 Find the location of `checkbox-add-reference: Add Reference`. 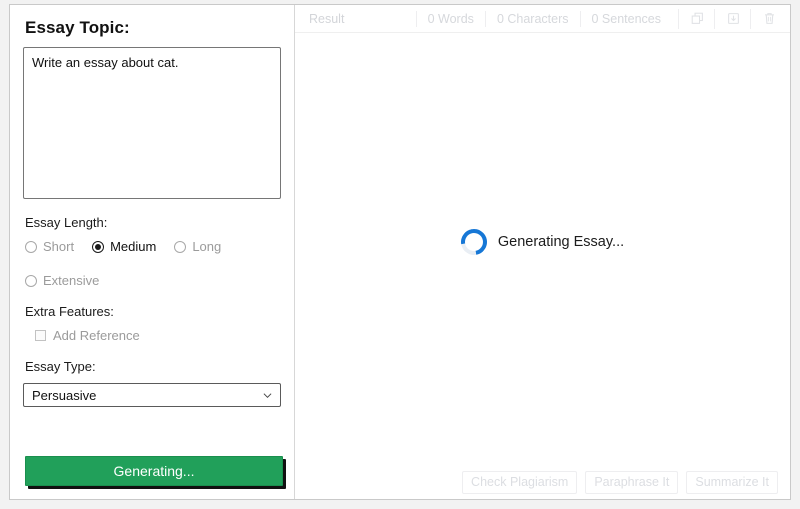

checkbox-add-reference: Add Reference is located at coordinates (158, 335).